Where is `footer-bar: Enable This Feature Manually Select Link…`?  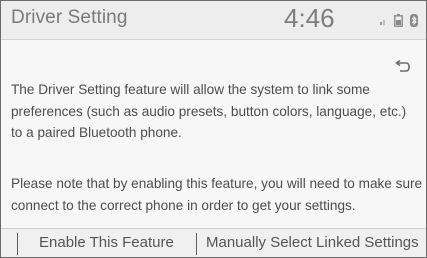 footer-bar: Enable This Feature Manually Select Link… is located at coordinates (213, 242).